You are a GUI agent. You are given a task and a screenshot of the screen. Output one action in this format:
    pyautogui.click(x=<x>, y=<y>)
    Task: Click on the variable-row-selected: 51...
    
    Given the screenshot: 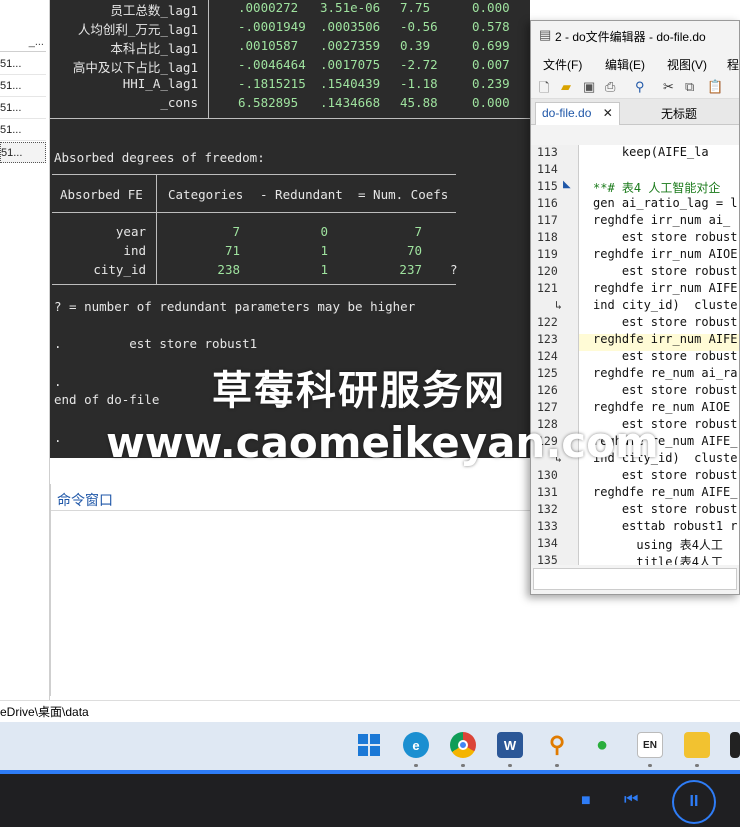 What is the action you would take?
    pyautogui.click(x=23, y=152)
    